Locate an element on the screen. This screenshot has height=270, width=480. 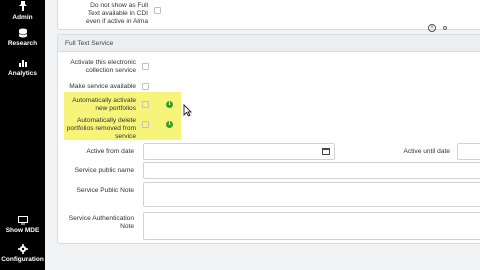
nav-item-configuration: Configuration is located at coordinates (22, 253).